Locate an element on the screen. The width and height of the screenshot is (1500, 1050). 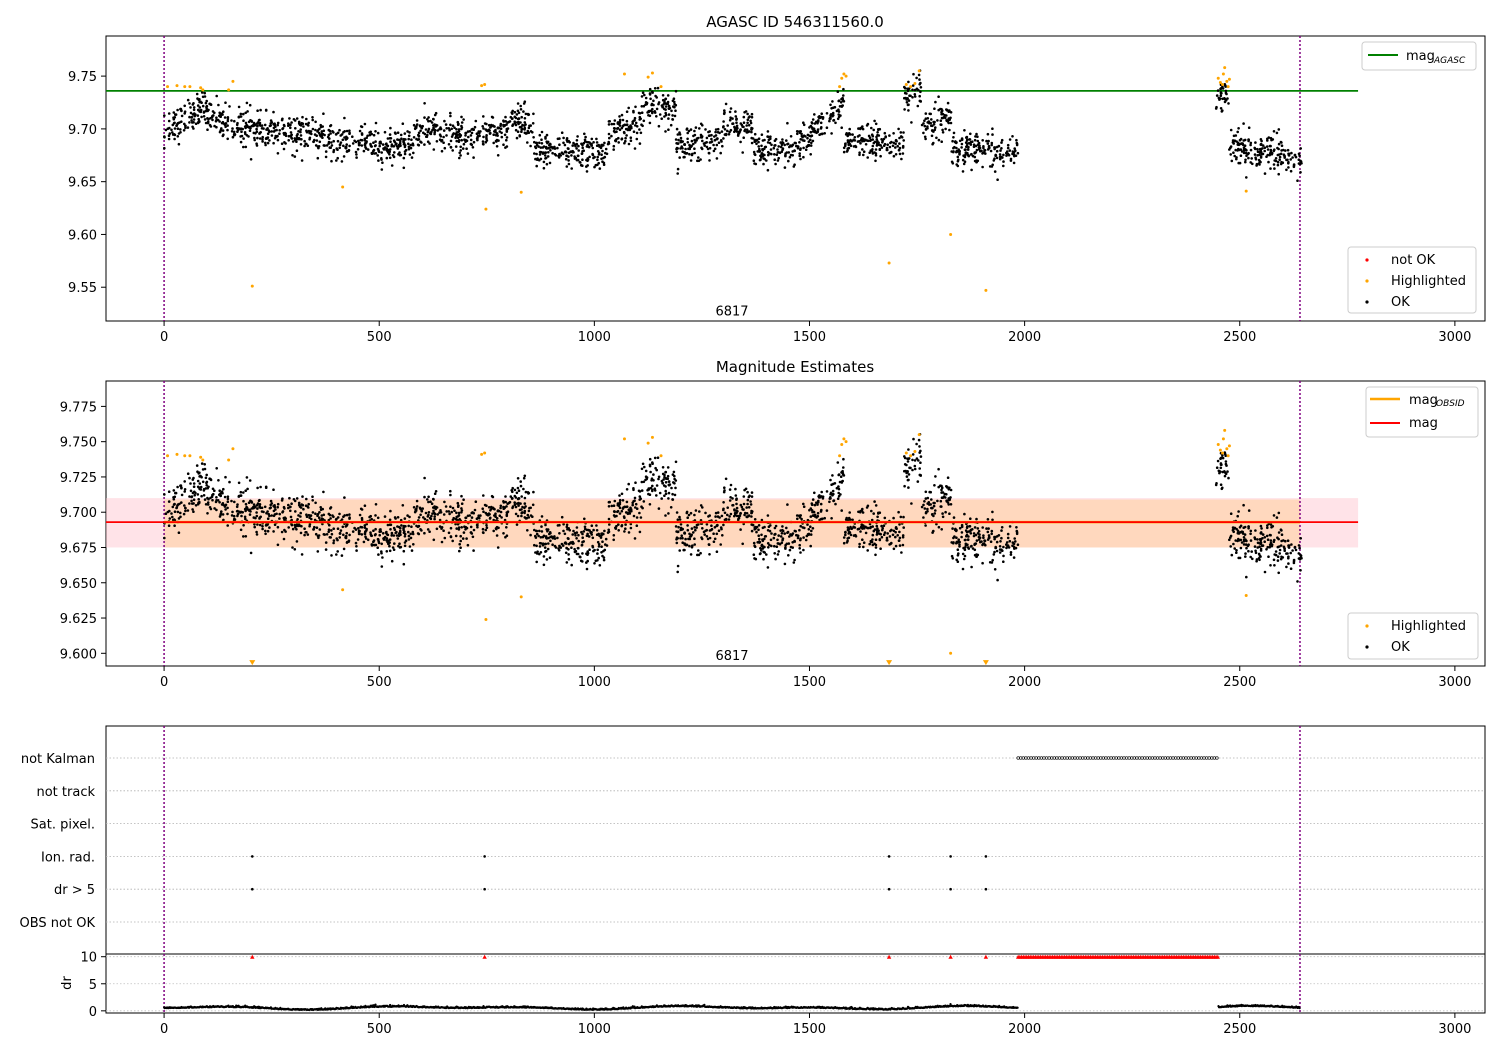
panel-agasc-legend-points: not OK Highlighted OK is located at coordinates (1412, 280).